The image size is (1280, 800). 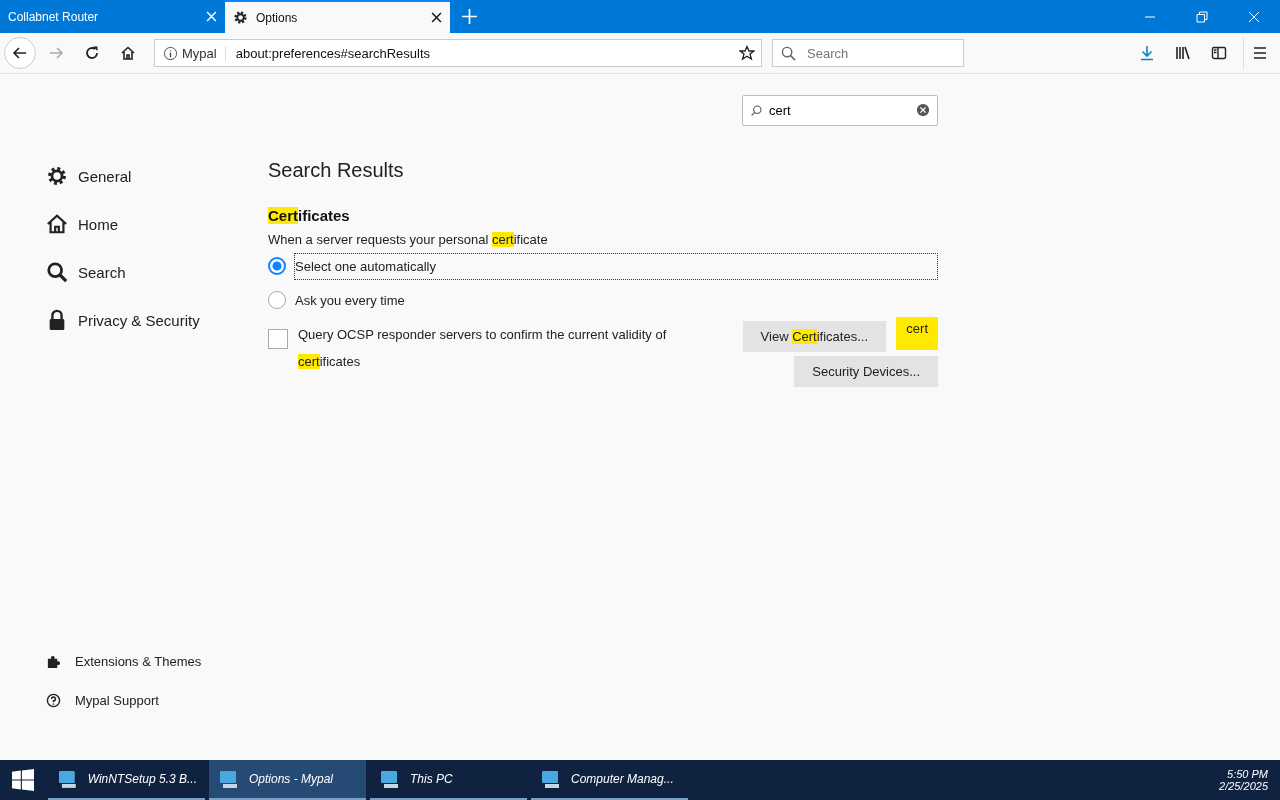 What do you see at coordinates (923, 110) in the screenshot?
I see `clear-icon` at bounding box center [923, 110].